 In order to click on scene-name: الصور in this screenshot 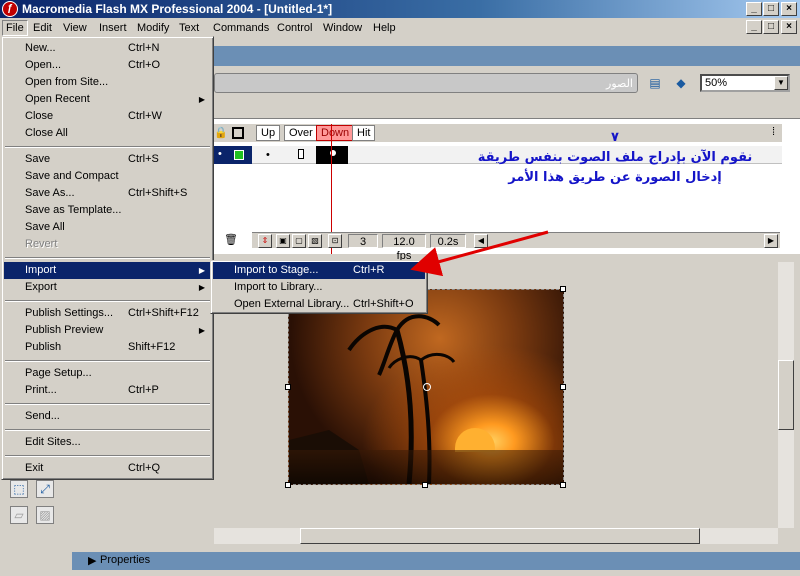, I will do `click(619, 84)`.